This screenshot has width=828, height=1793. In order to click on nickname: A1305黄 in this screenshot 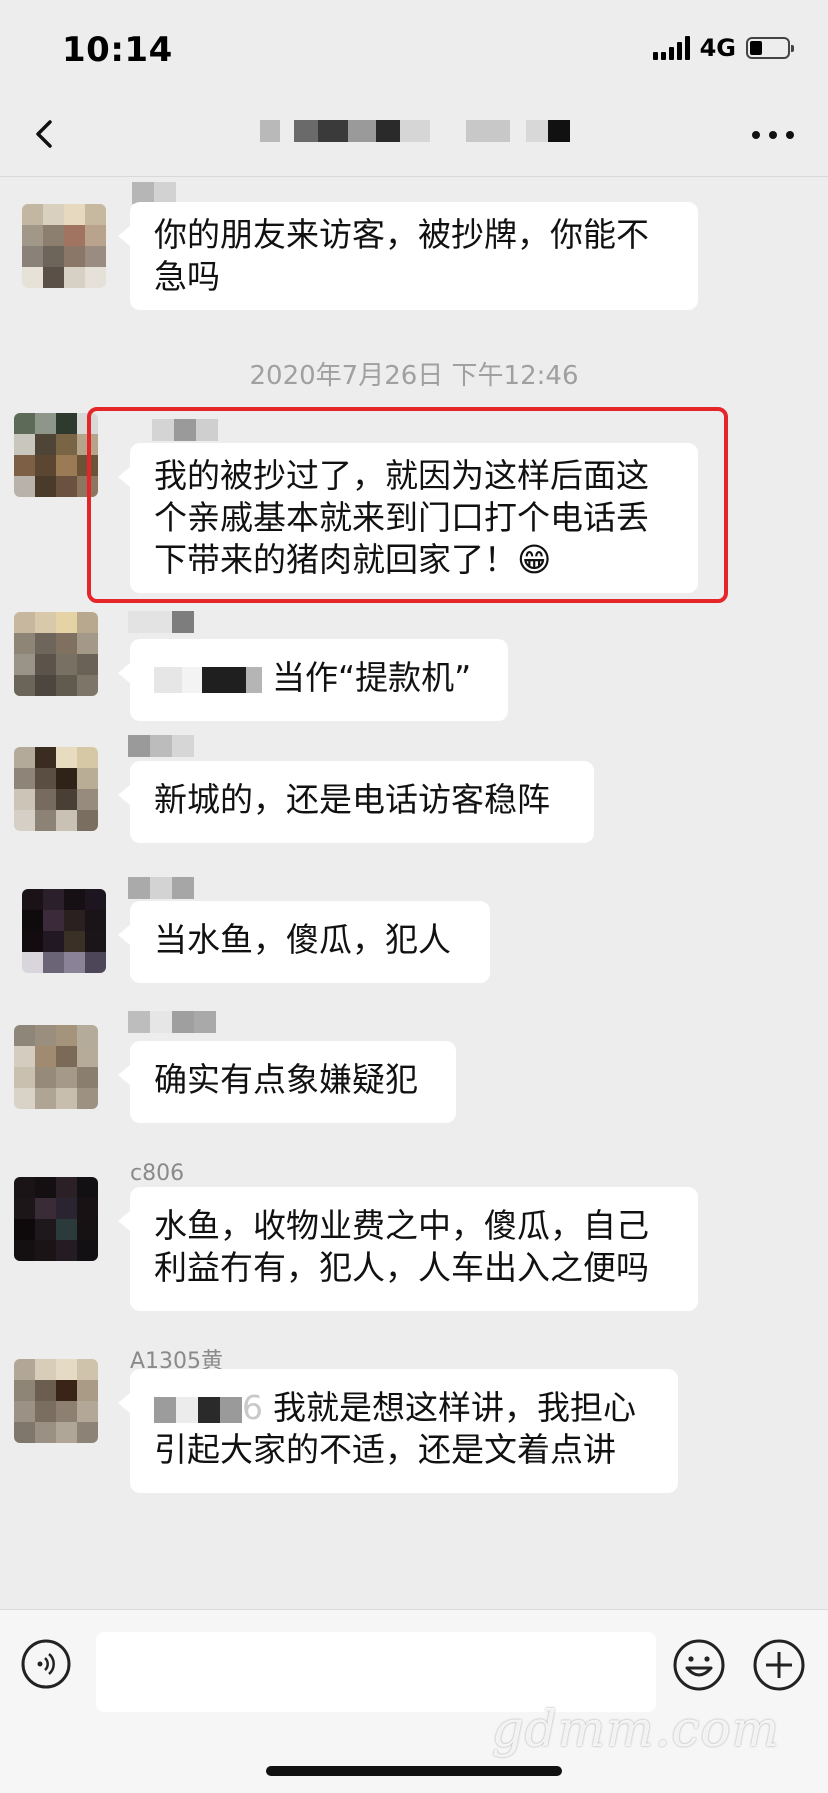, I will do `click(177, 1361)`.